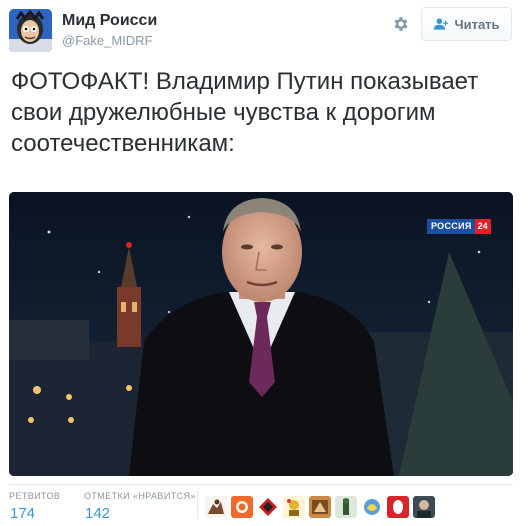  I want to click on retweets-count: 174, so click(22, 513).